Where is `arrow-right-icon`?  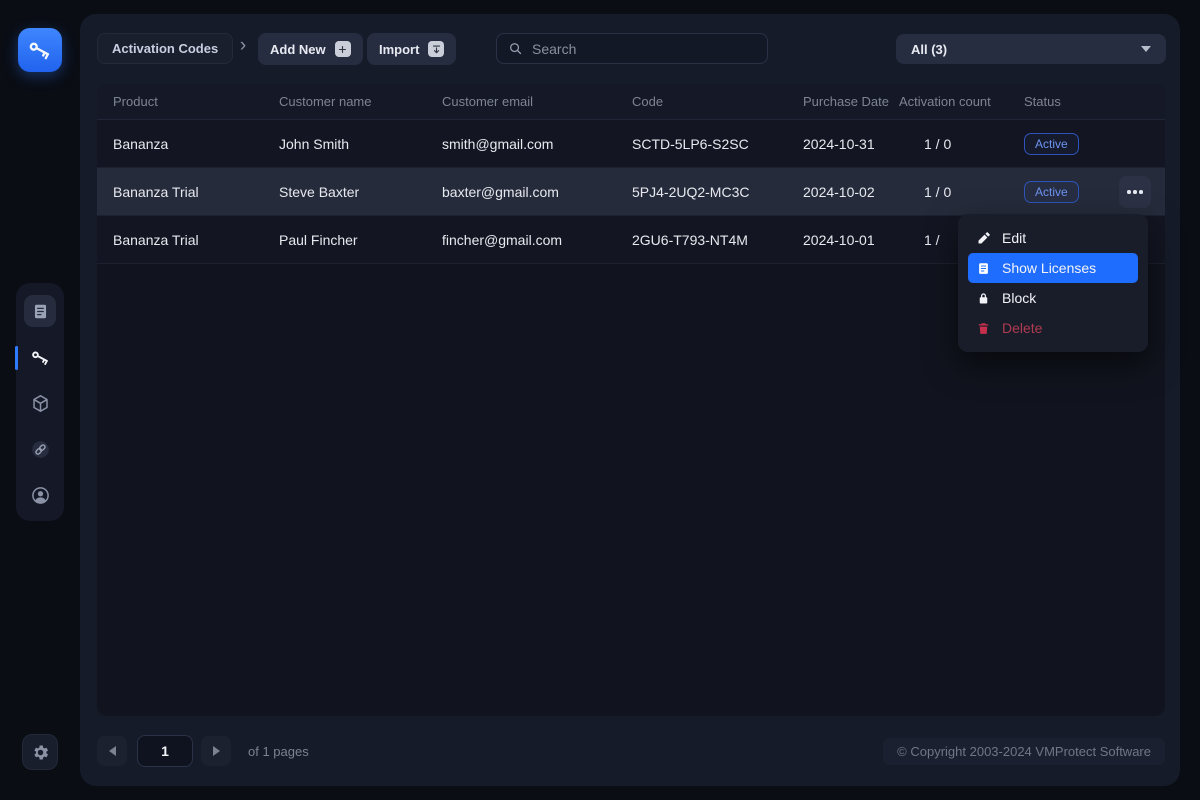
arrow-right-icon is located at coordinates (216, 751).